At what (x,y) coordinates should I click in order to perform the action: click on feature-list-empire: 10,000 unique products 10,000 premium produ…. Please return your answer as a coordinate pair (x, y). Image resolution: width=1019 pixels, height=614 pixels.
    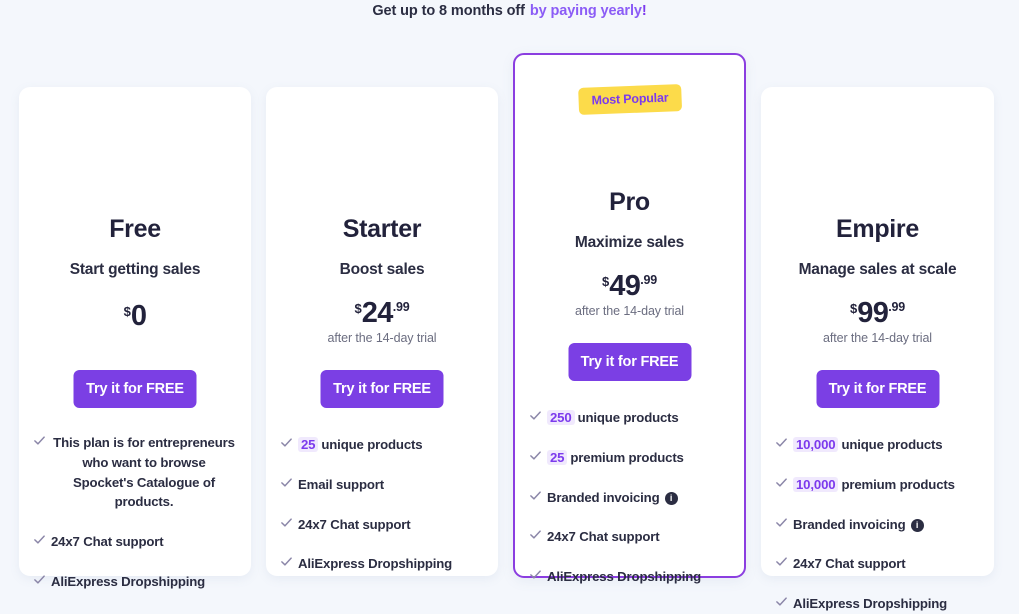
    Looking at the image, I should click on (877, 524).